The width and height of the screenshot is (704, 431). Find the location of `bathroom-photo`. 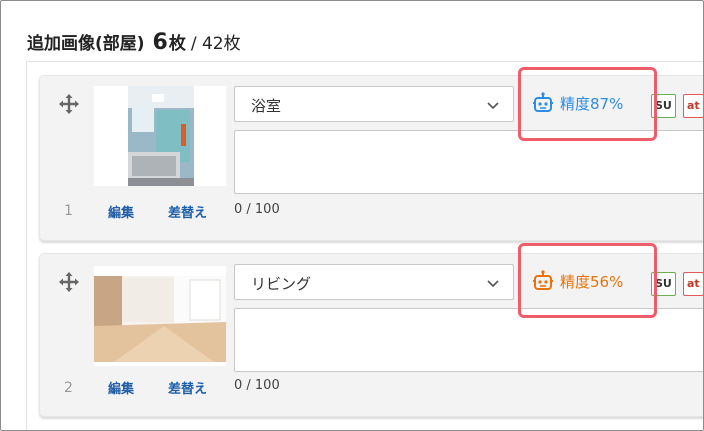

bathroom-photo is located at coordinates (160, 136).